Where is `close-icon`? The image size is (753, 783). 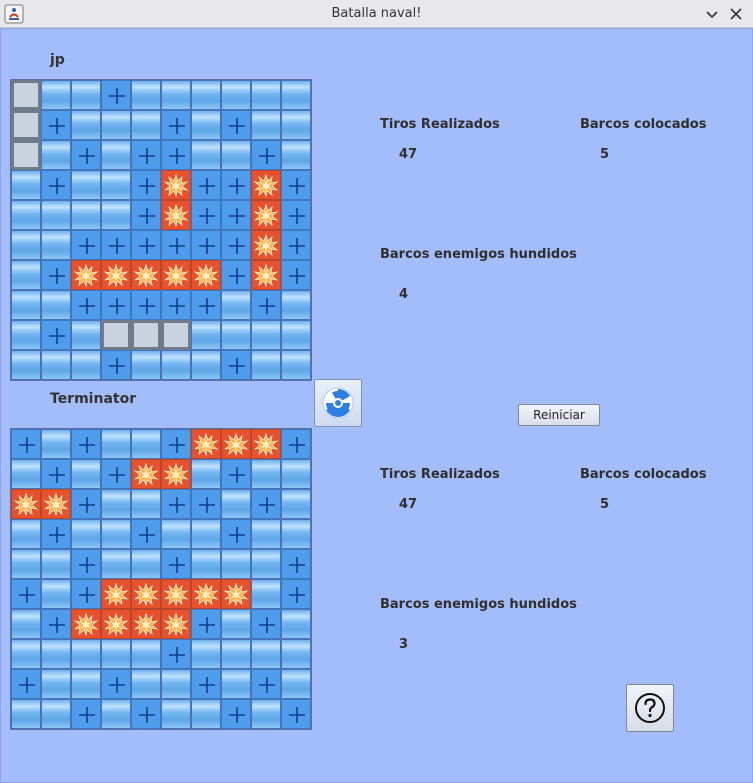 close-icon is located at coordinates (736, 14).